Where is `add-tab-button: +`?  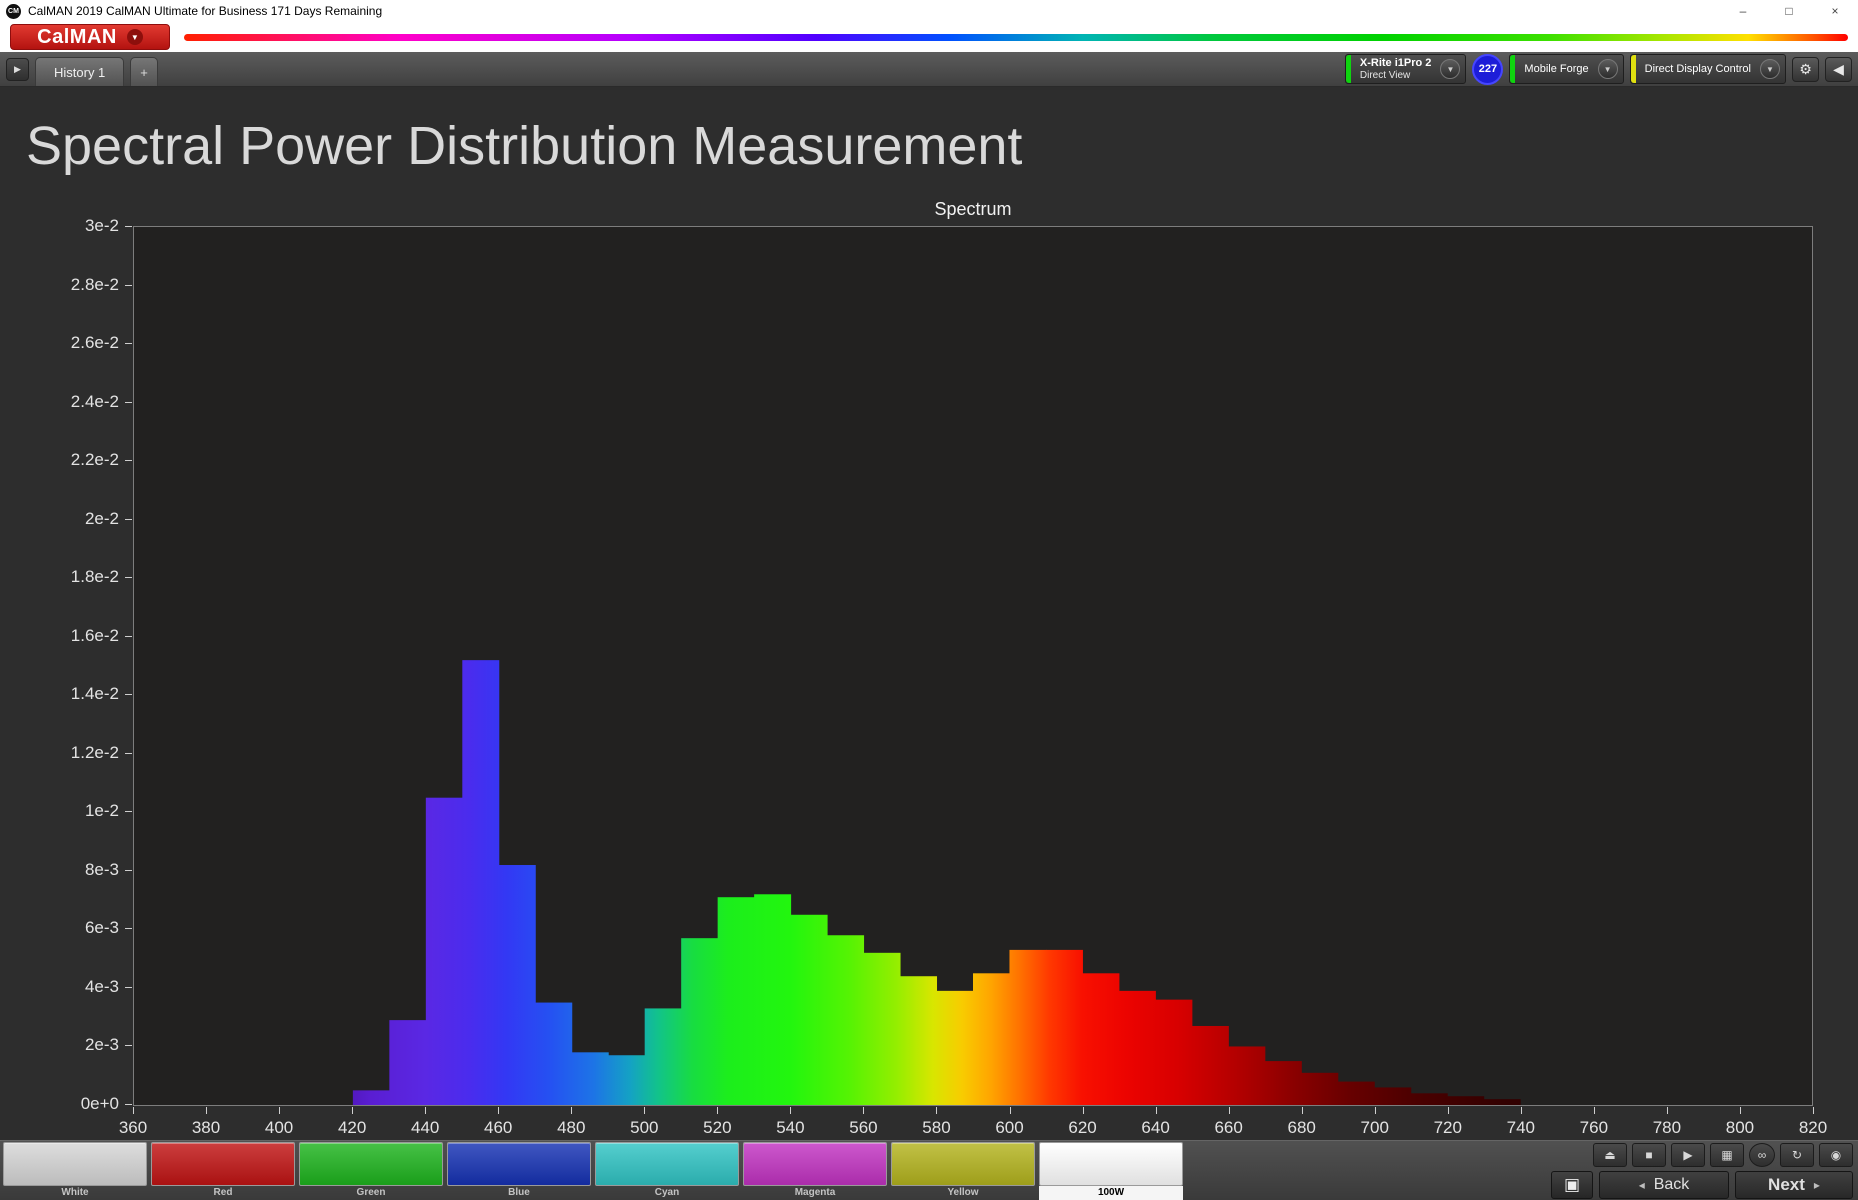
add-tab-button: + is located at coordinates (144, 71).